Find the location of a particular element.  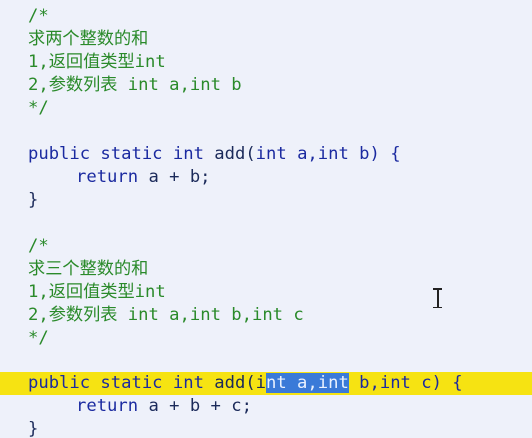

code-line-method-signature: public static int add(int a,int b) { is located at coordinates (266, 154).